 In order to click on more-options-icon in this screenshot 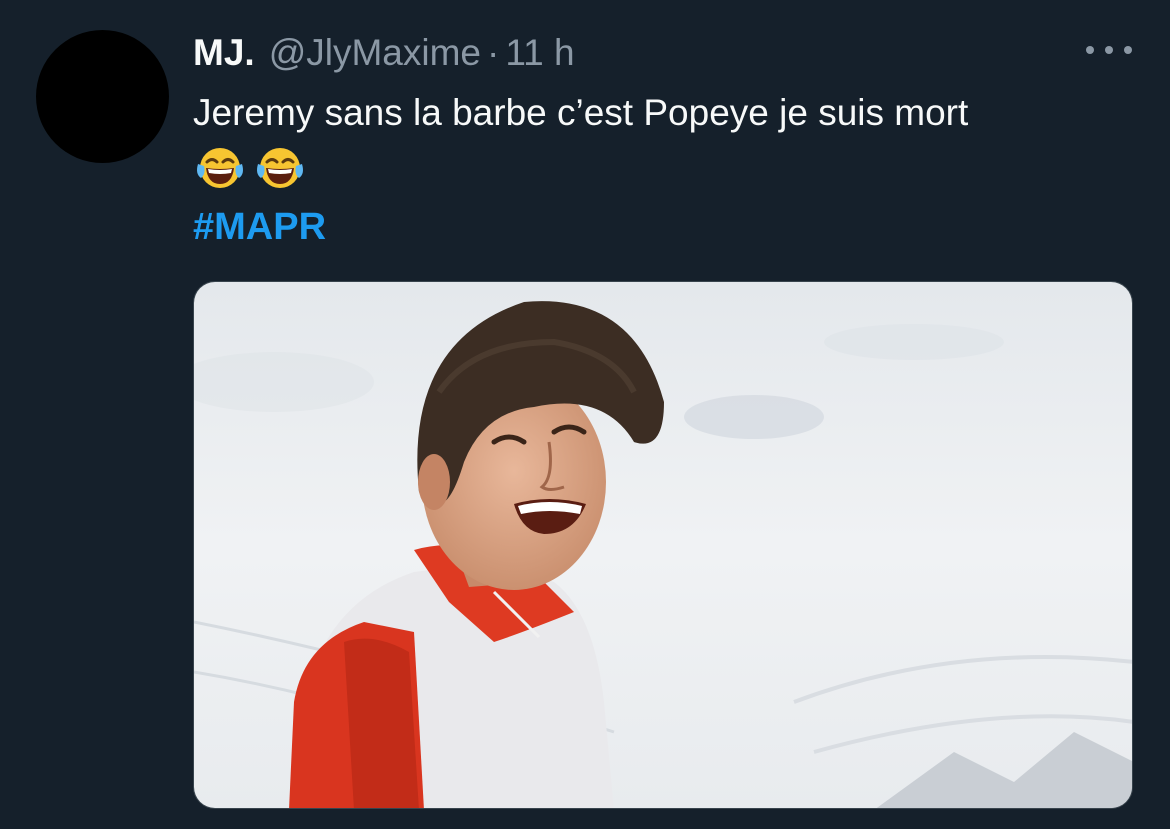, I will do `click(1109, 50)`.